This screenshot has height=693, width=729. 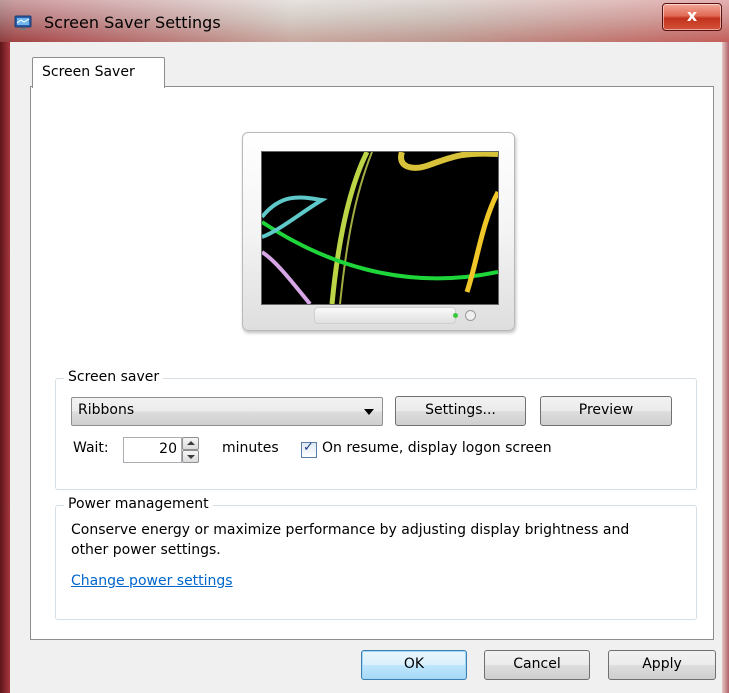 I want to click on chevron-down-icon, so click(x=191, y=457).